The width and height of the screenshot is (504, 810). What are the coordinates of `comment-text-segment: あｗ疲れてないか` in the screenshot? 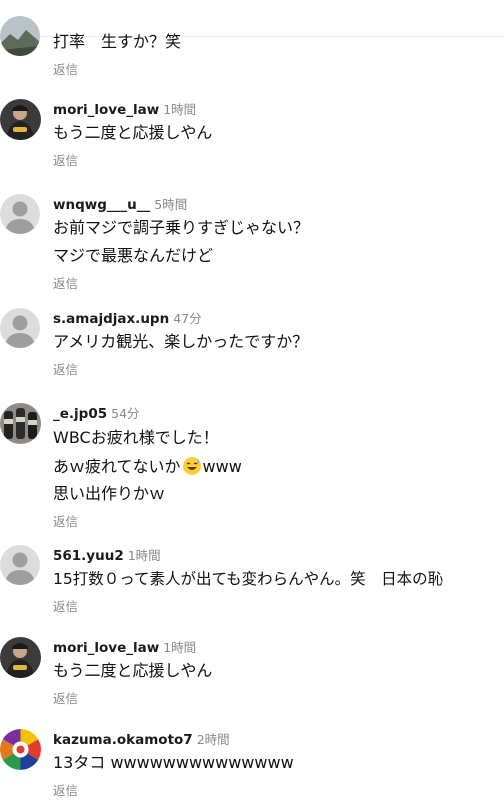 It's located at (117, 466).